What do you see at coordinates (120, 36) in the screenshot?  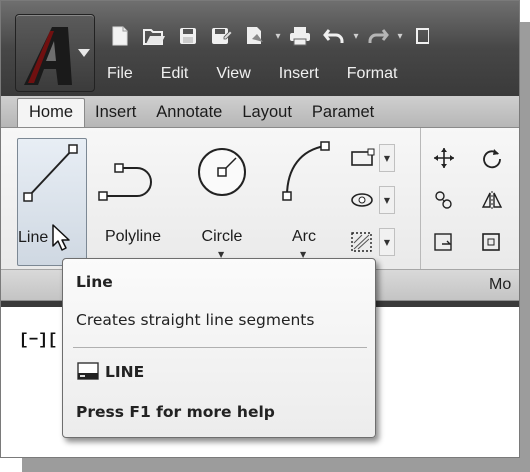 I see `new-file-icon` at bounding box center [120, 36].